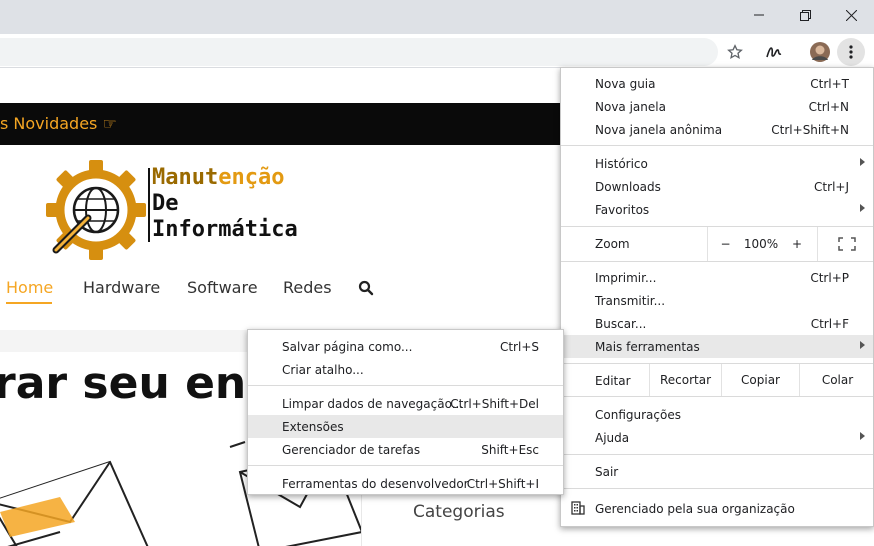  What do you see at coordinates (685, 380) in the screenshot?
I see `menu-cut-button: Recortar` at bounding box center [685, 380].